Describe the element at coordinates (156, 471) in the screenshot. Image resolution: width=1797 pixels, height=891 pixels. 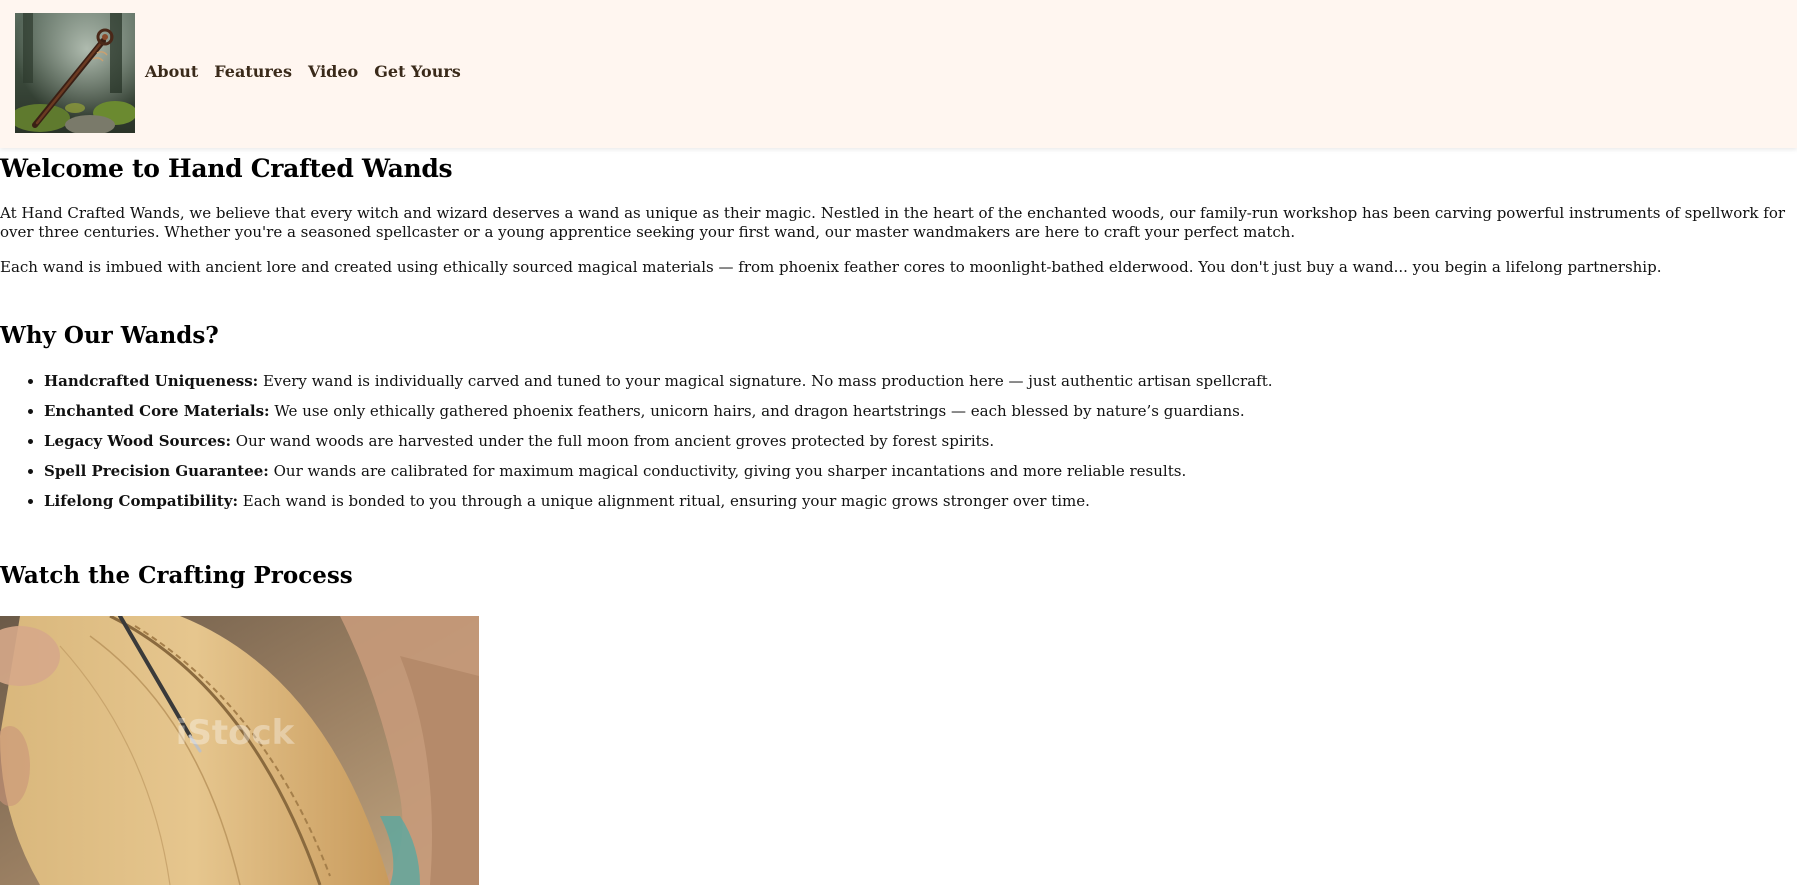
I see `feature-name: Spell Precision Guarantee:` at that location.